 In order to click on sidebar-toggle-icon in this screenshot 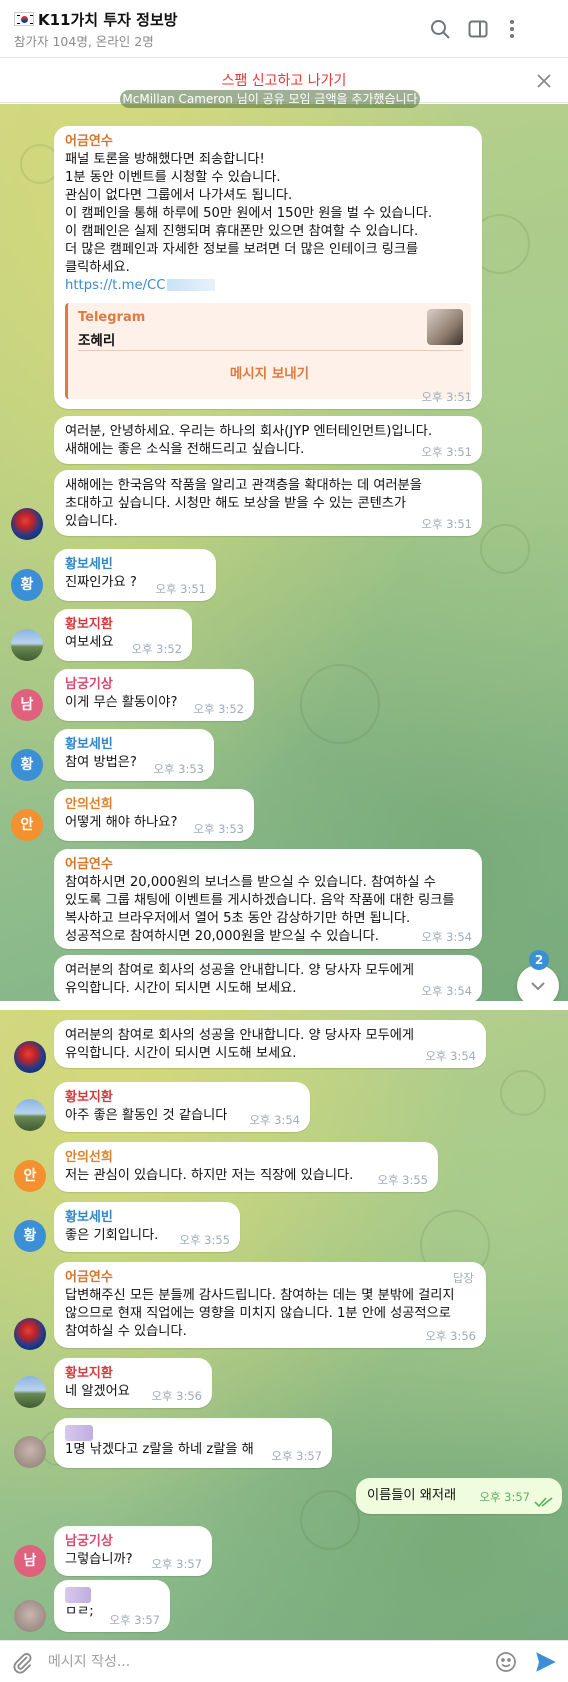, I will do `click(478, 29)`.